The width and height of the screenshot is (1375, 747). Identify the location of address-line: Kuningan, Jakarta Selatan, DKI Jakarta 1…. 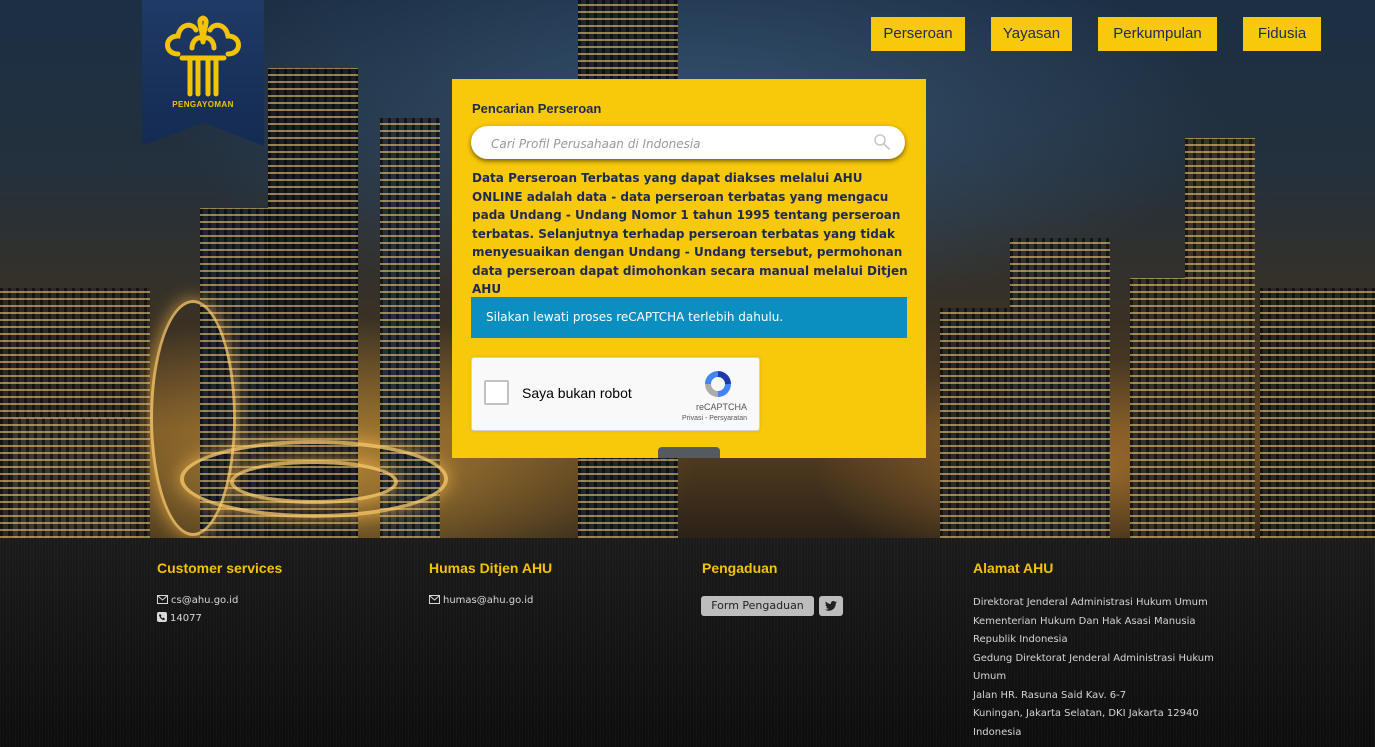
(1086, 713).